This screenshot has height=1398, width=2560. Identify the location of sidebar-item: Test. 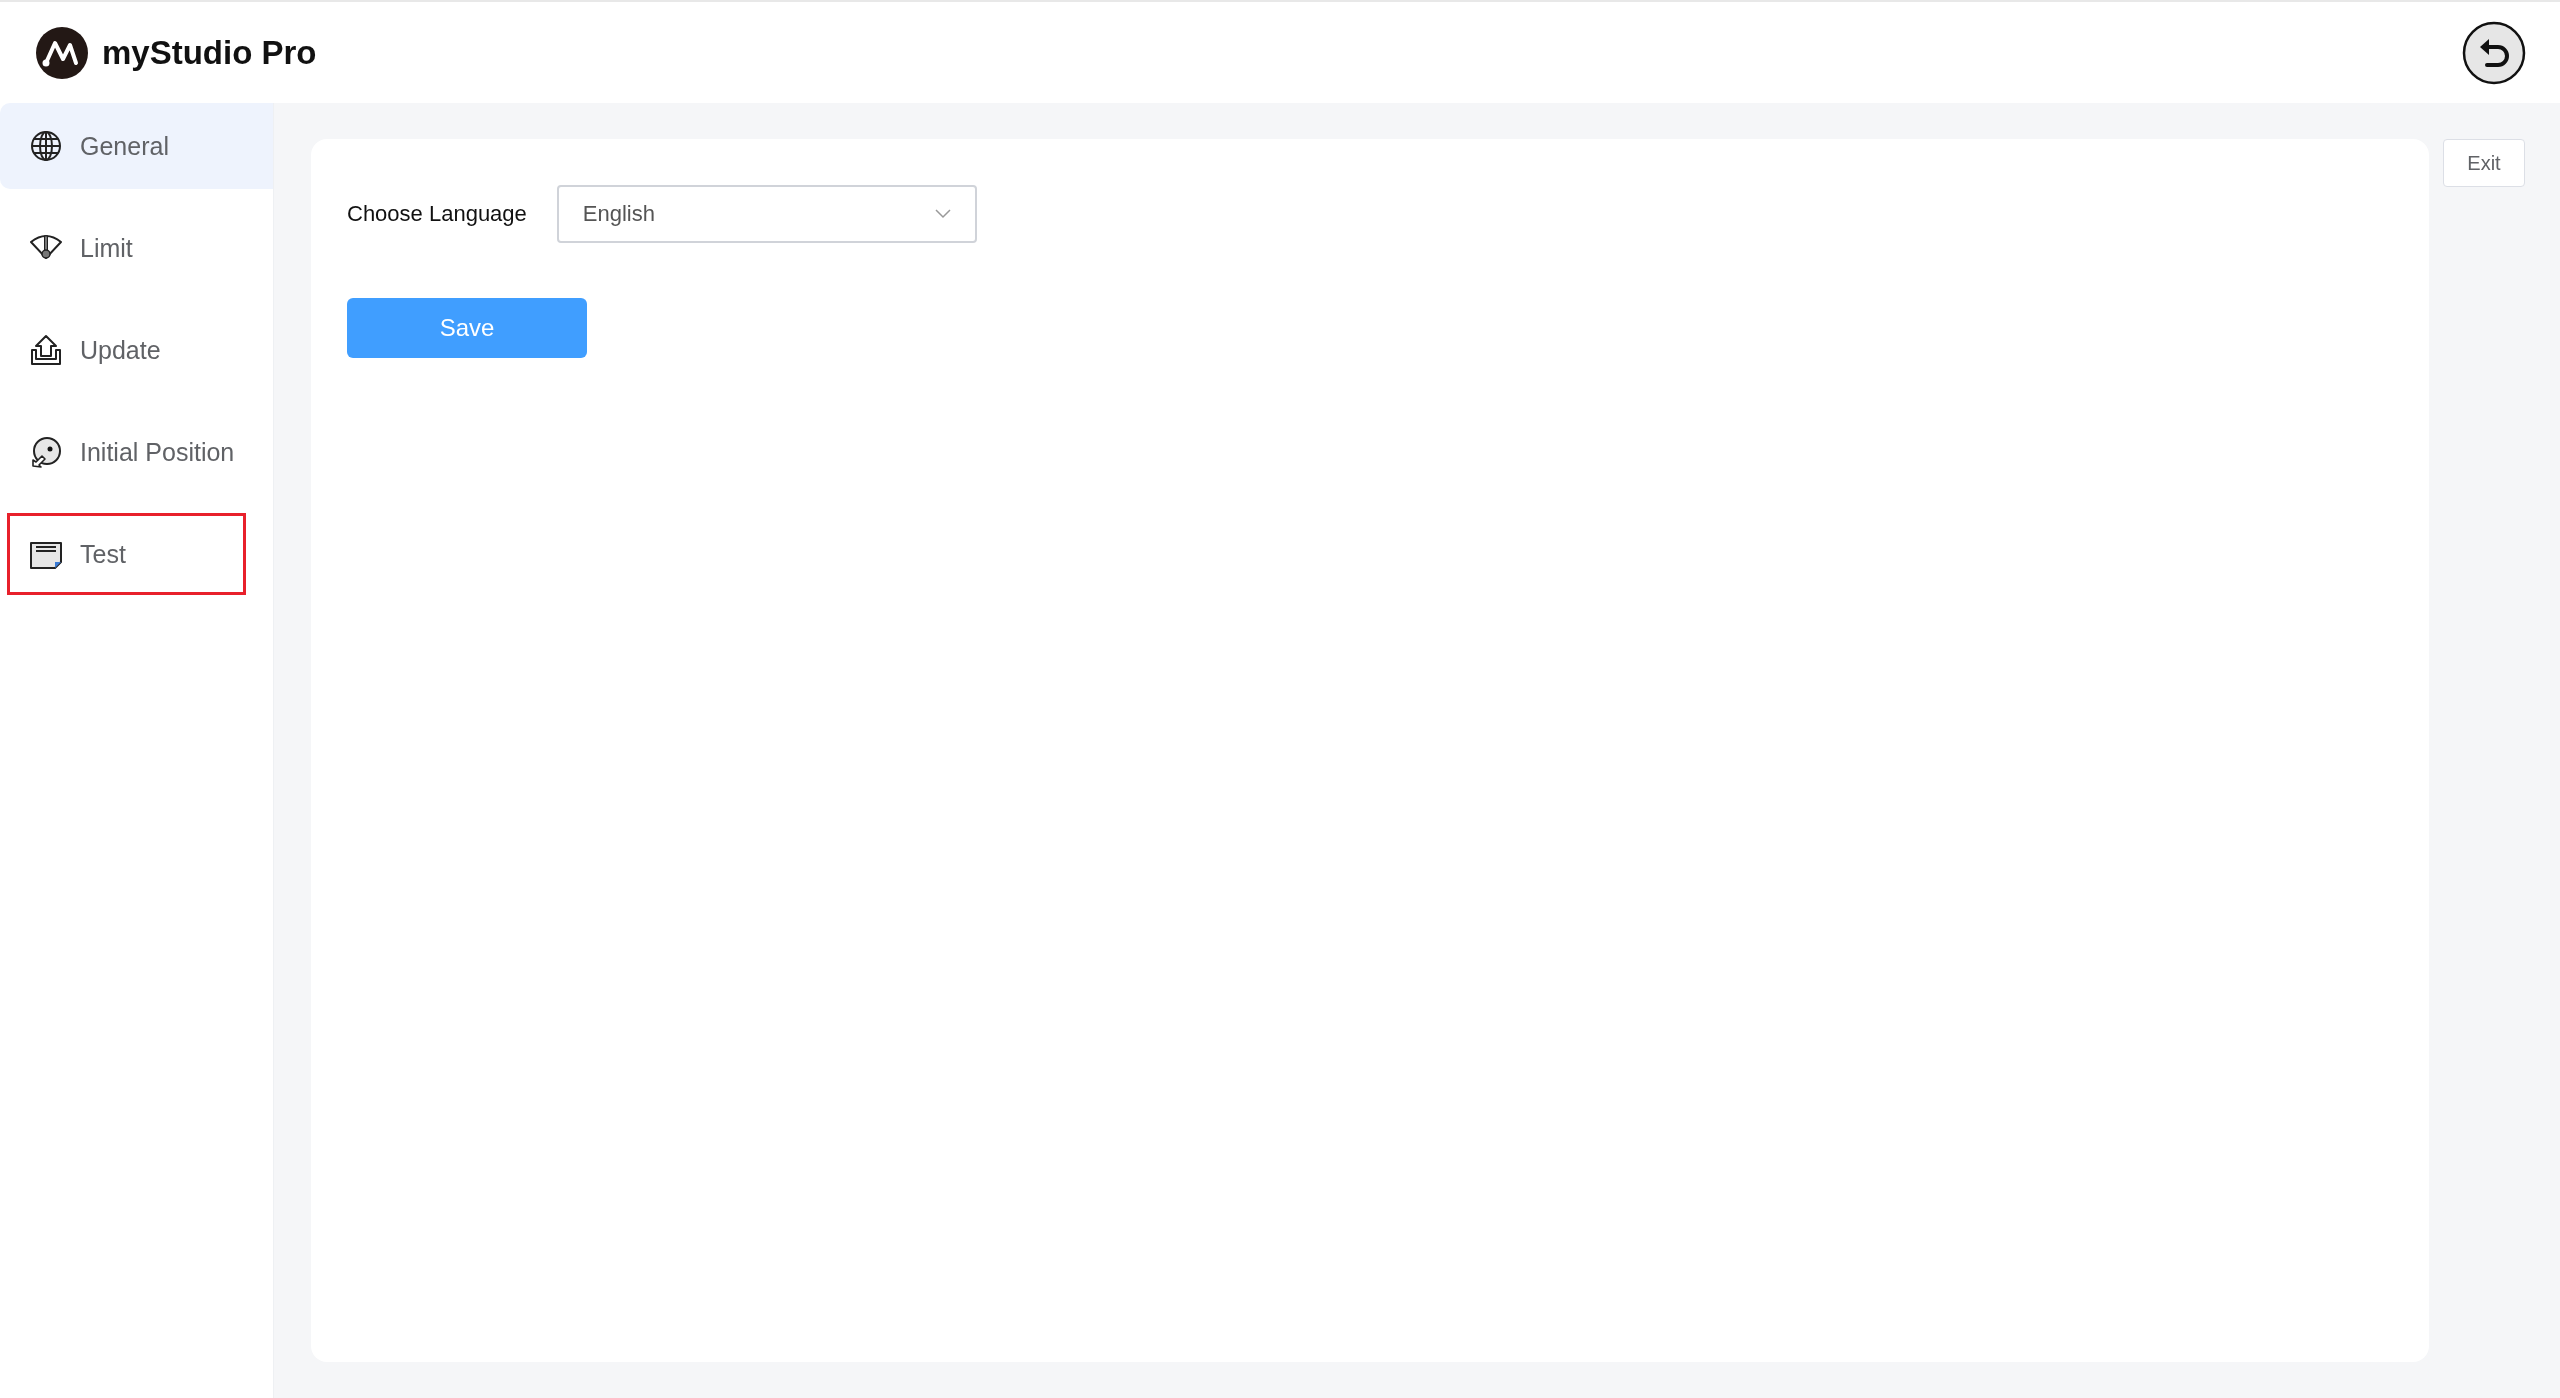
(126, 554).